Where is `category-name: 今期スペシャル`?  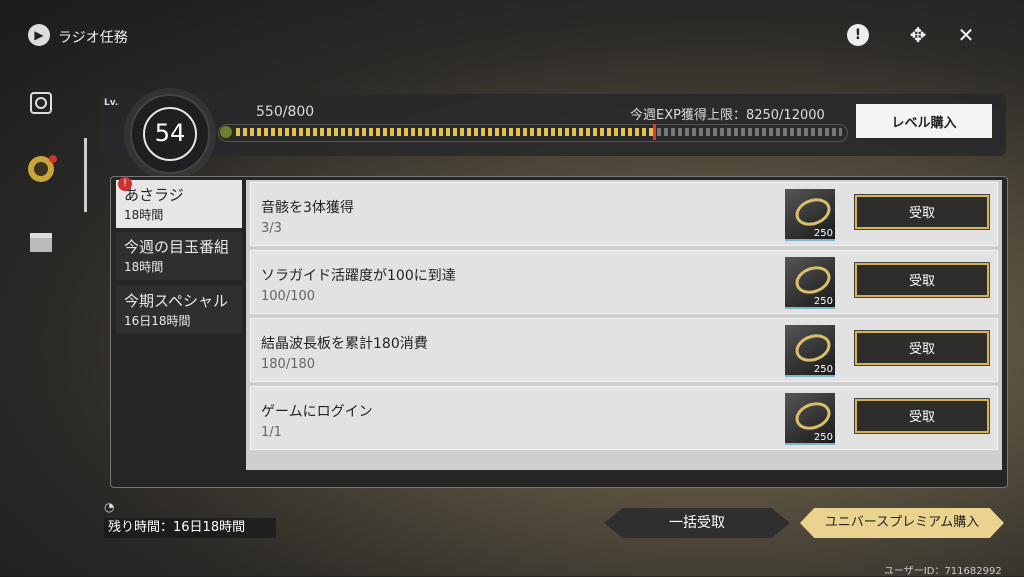 category-name: 今期スペシャル is located at coordinates (176, 301).